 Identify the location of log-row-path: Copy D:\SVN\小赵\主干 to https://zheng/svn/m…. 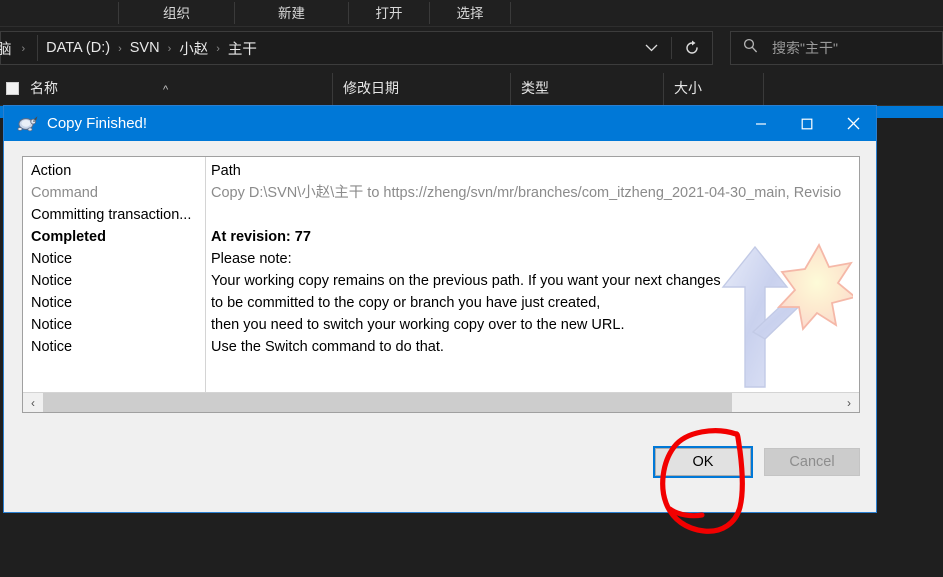
(526, 193).